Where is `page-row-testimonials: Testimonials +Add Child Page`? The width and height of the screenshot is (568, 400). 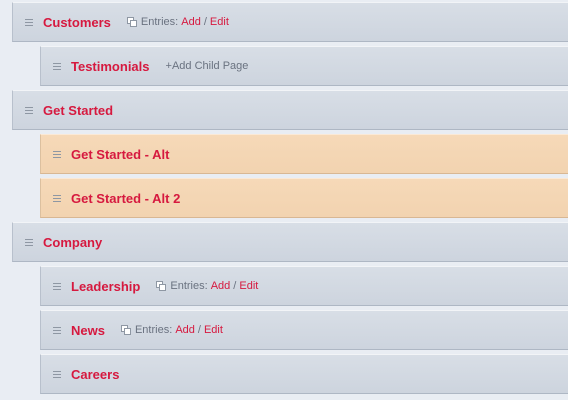 page-row-testimonials: Testimonials +Add Child Page is located at coordinates (304, 66).